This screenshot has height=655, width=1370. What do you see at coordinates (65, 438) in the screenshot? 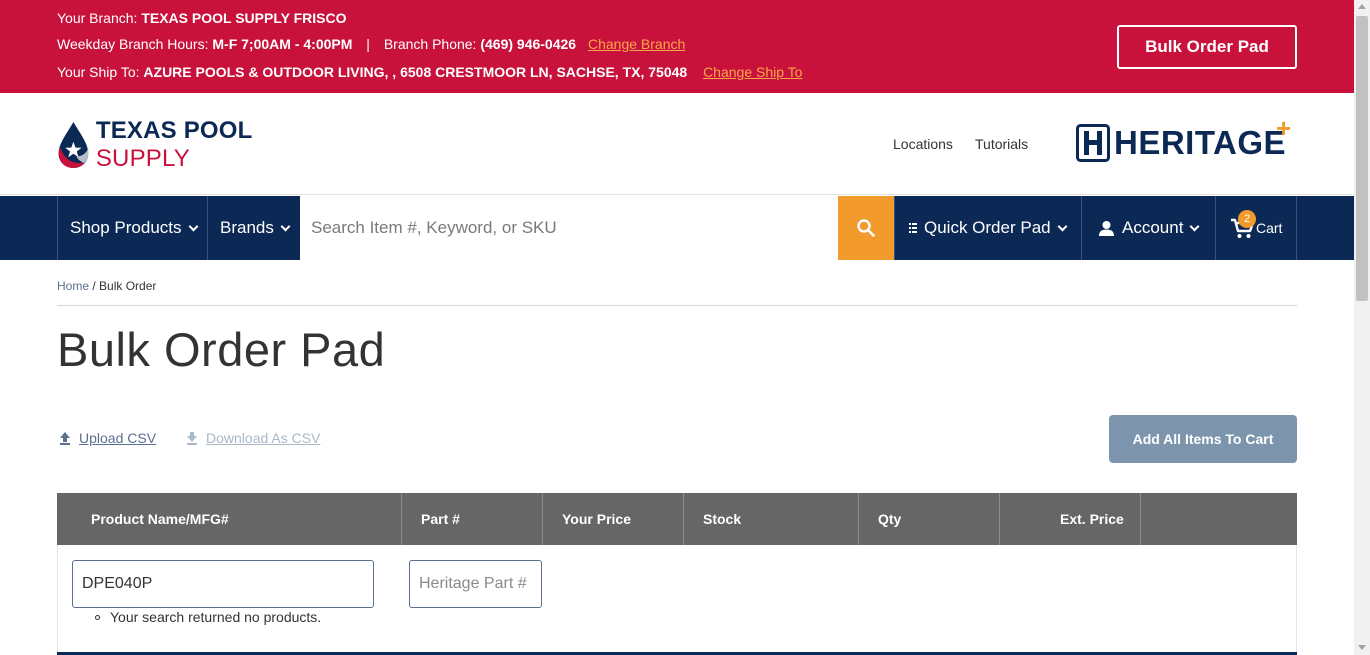
I see `upload-arrow-icon` at bounding box center [65, 438].